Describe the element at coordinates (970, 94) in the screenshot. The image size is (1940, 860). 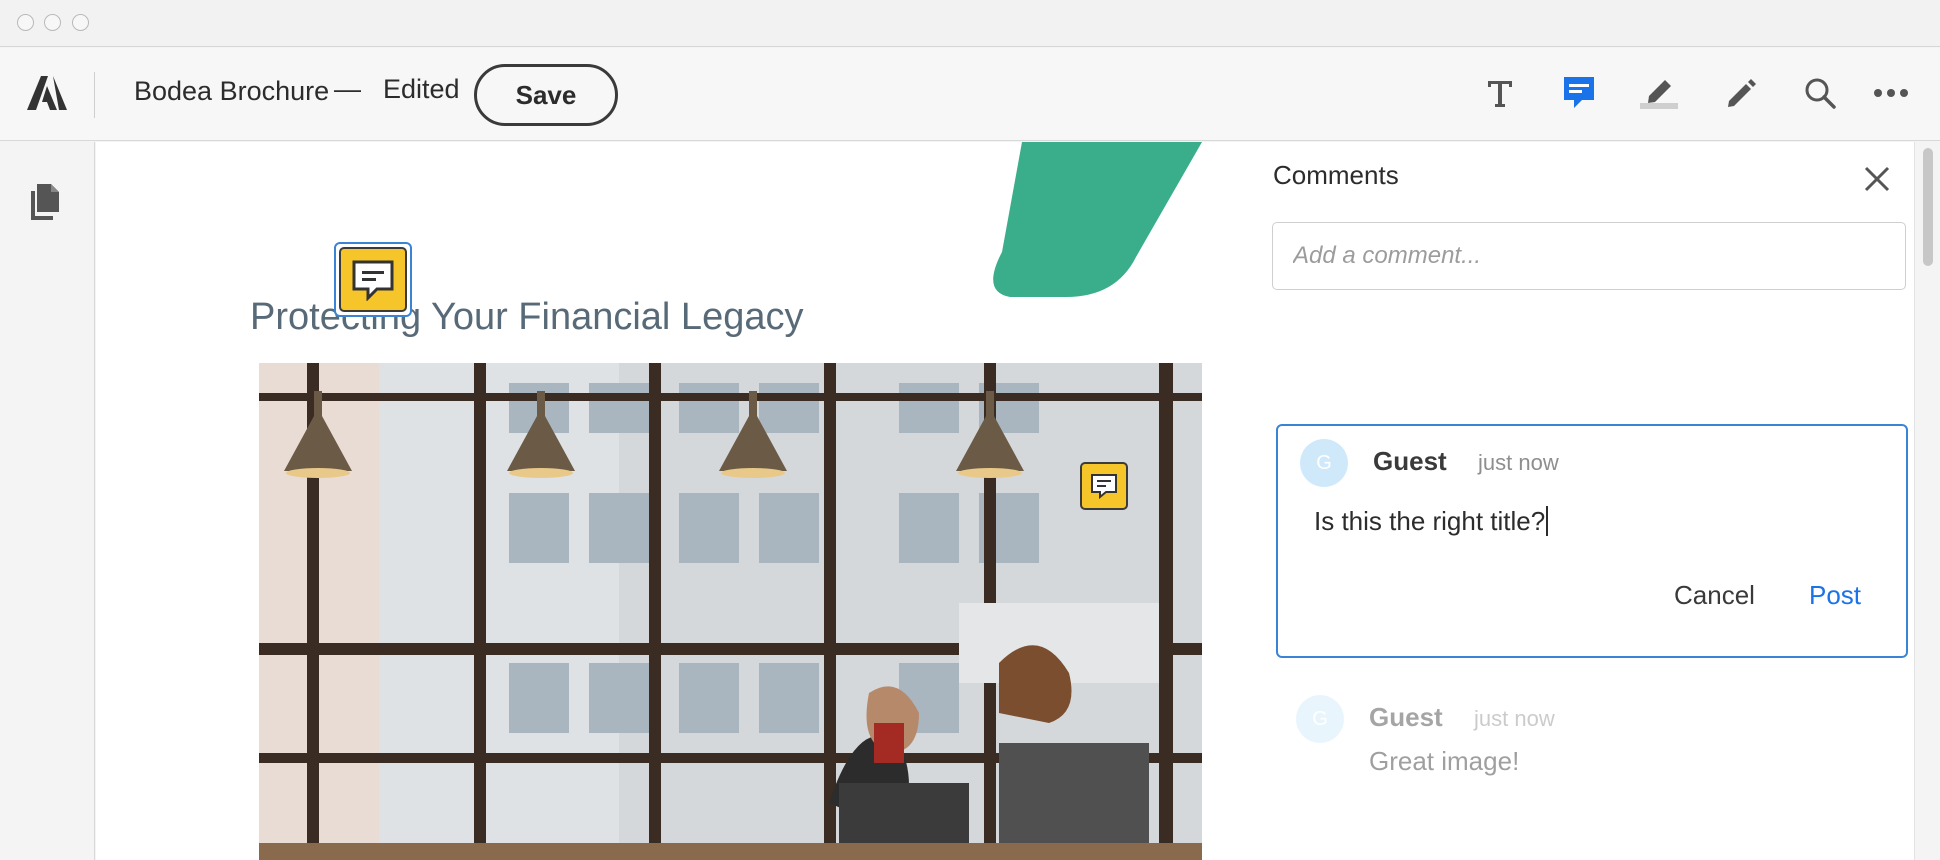
I see `top-toolbar: Bodea Brochure — Edited Save` at that location.